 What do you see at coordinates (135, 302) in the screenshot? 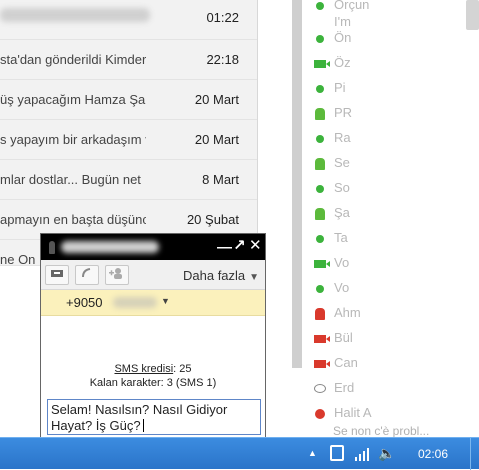
I see `redacted-phone-digits` at bounding box center [135, 302].